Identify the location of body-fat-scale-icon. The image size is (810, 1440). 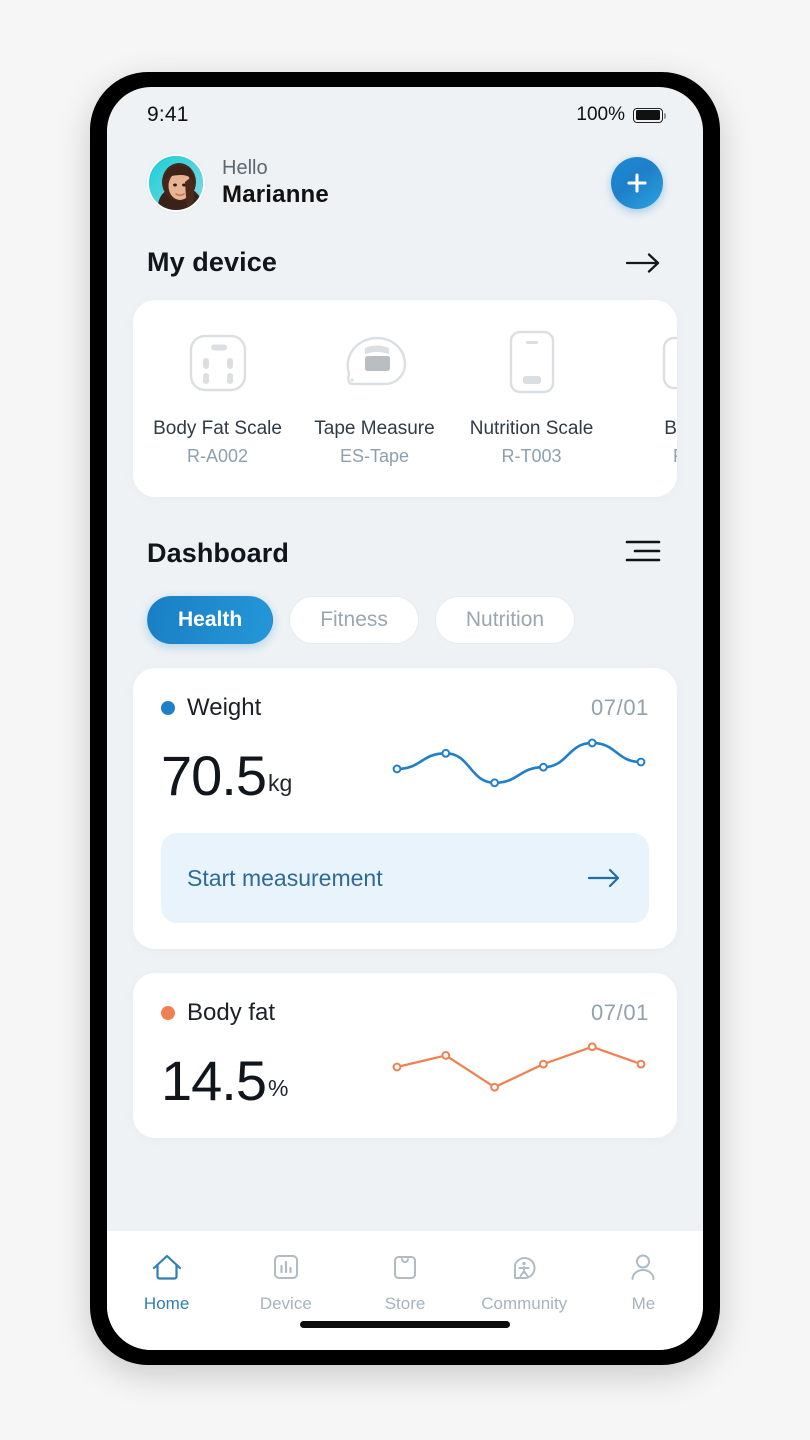
(217, 363).